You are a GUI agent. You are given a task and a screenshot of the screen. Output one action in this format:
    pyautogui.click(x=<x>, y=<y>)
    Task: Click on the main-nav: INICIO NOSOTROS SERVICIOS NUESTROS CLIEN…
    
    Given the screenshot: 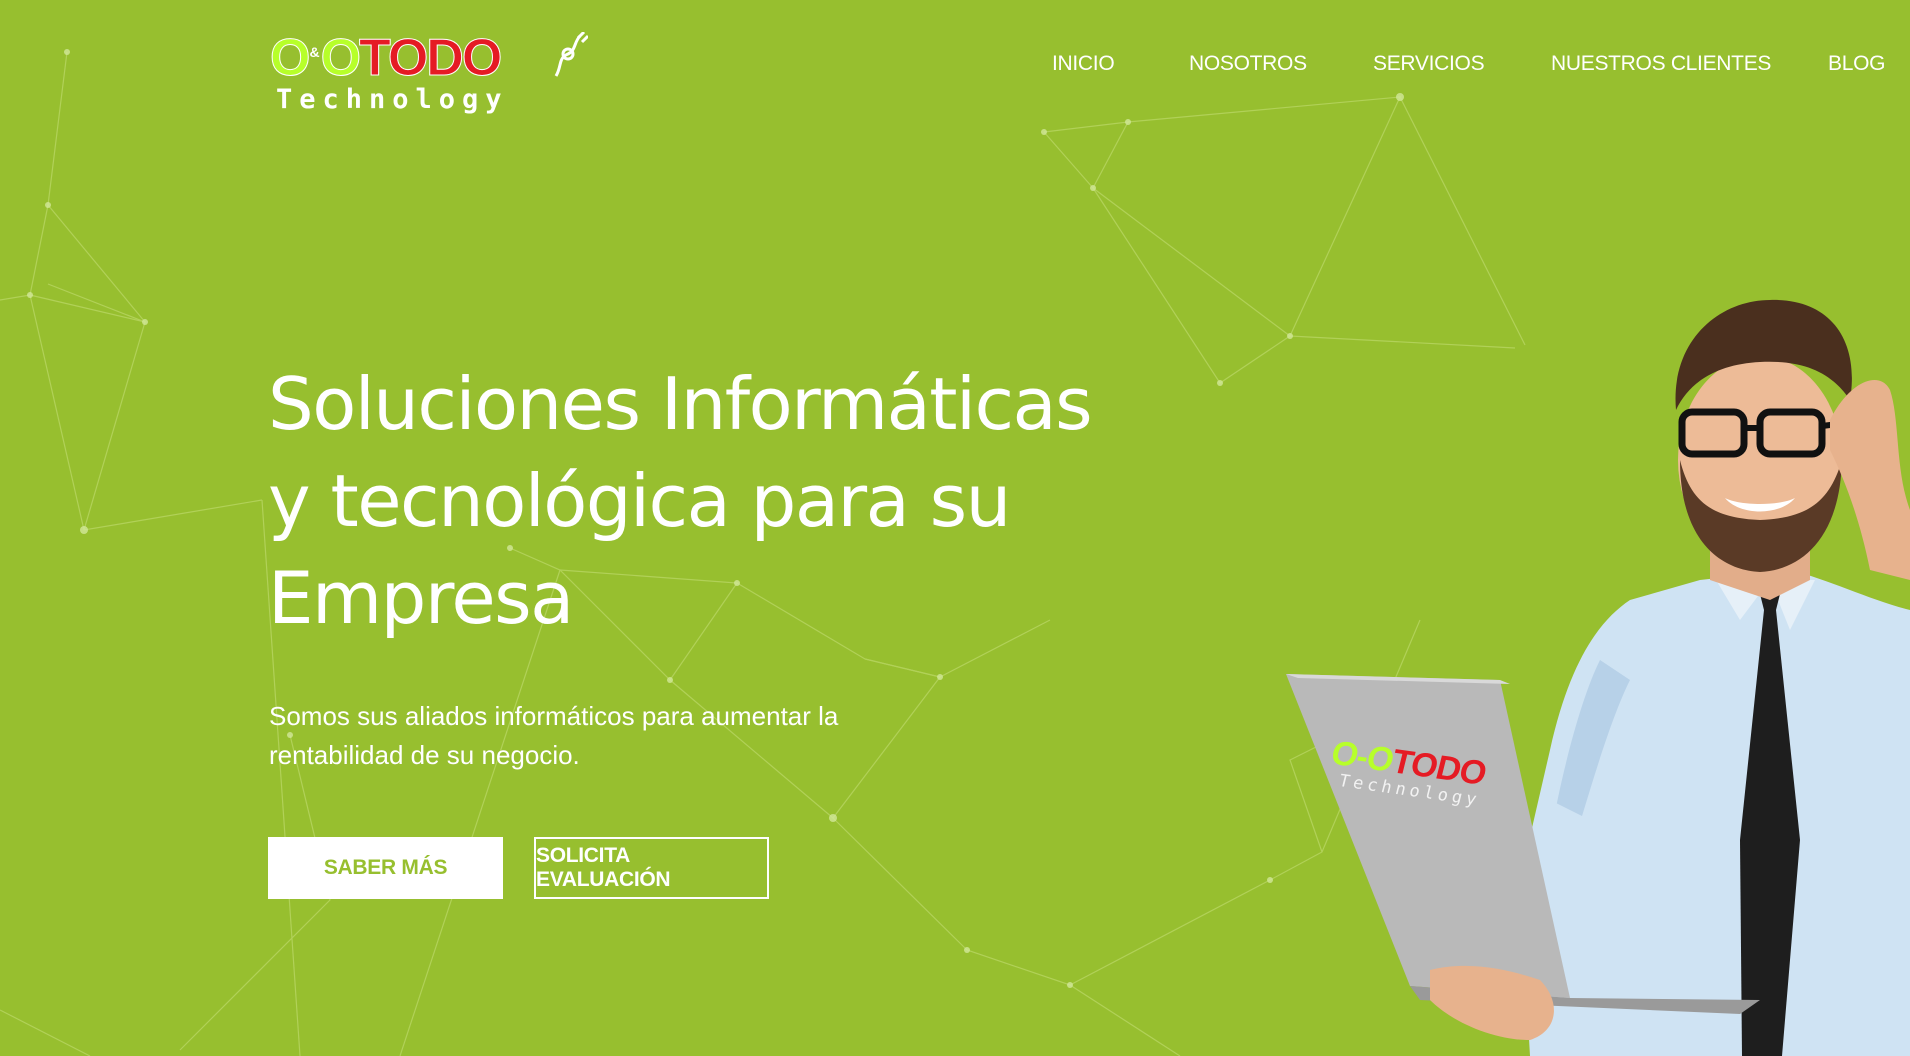 What is the action you would take?
    pyautogui.click(x=955, y=70)
    